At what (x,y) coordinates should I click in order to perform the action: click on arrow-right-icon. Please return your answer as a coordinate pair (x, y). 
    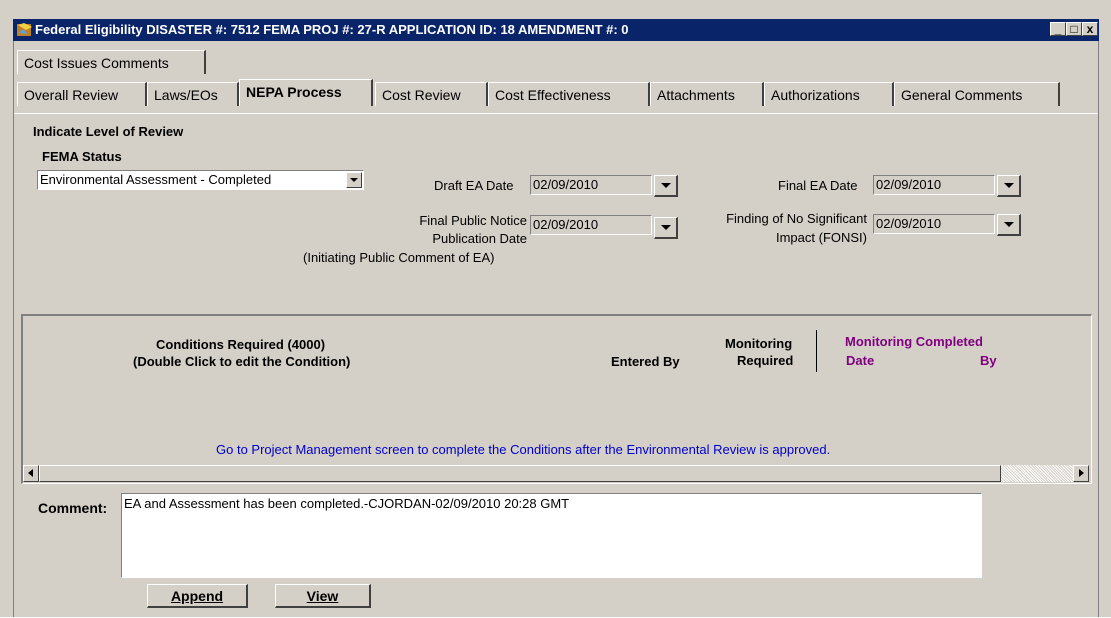
    Looking at the image, I should click on (1081, 473).